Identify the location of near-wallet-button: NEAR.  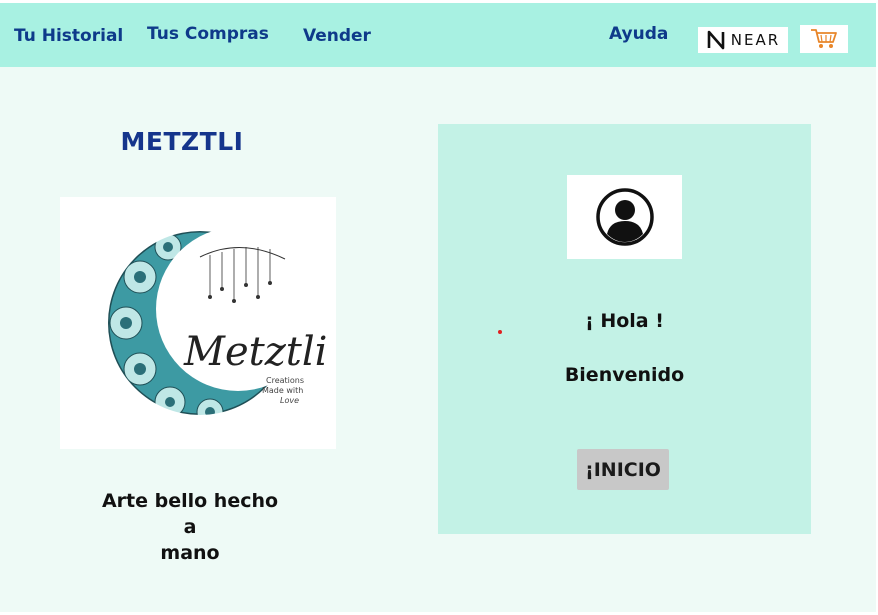
(743, 40).